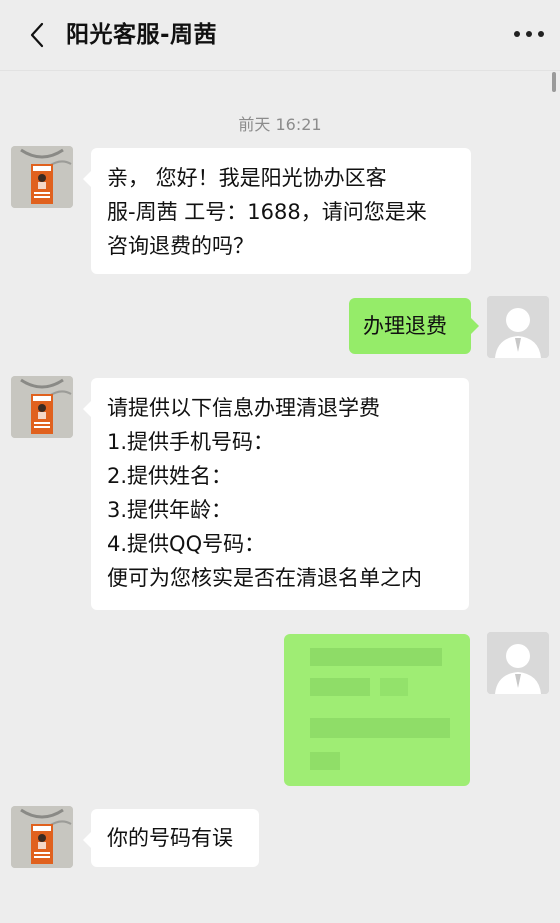 The image size is (560, 923). Describe the element at coordinates (186, 544) in the screenshot. I see `message-line: 4.提供QQ号码：` at that location.